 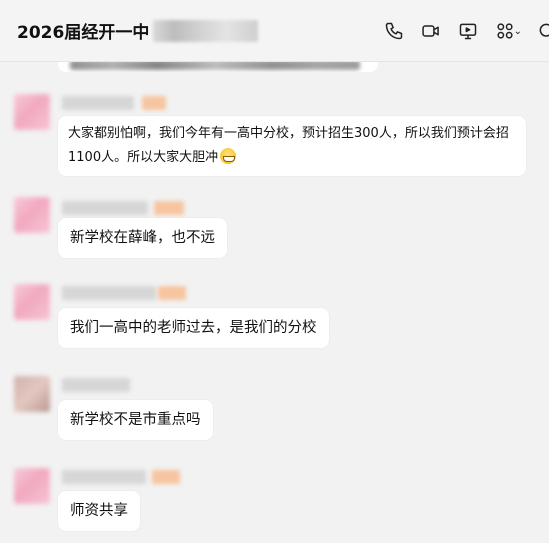 I want to click on message-text: 我们一高中的老师过去，是我们的分校, so click(x=193, y=328).